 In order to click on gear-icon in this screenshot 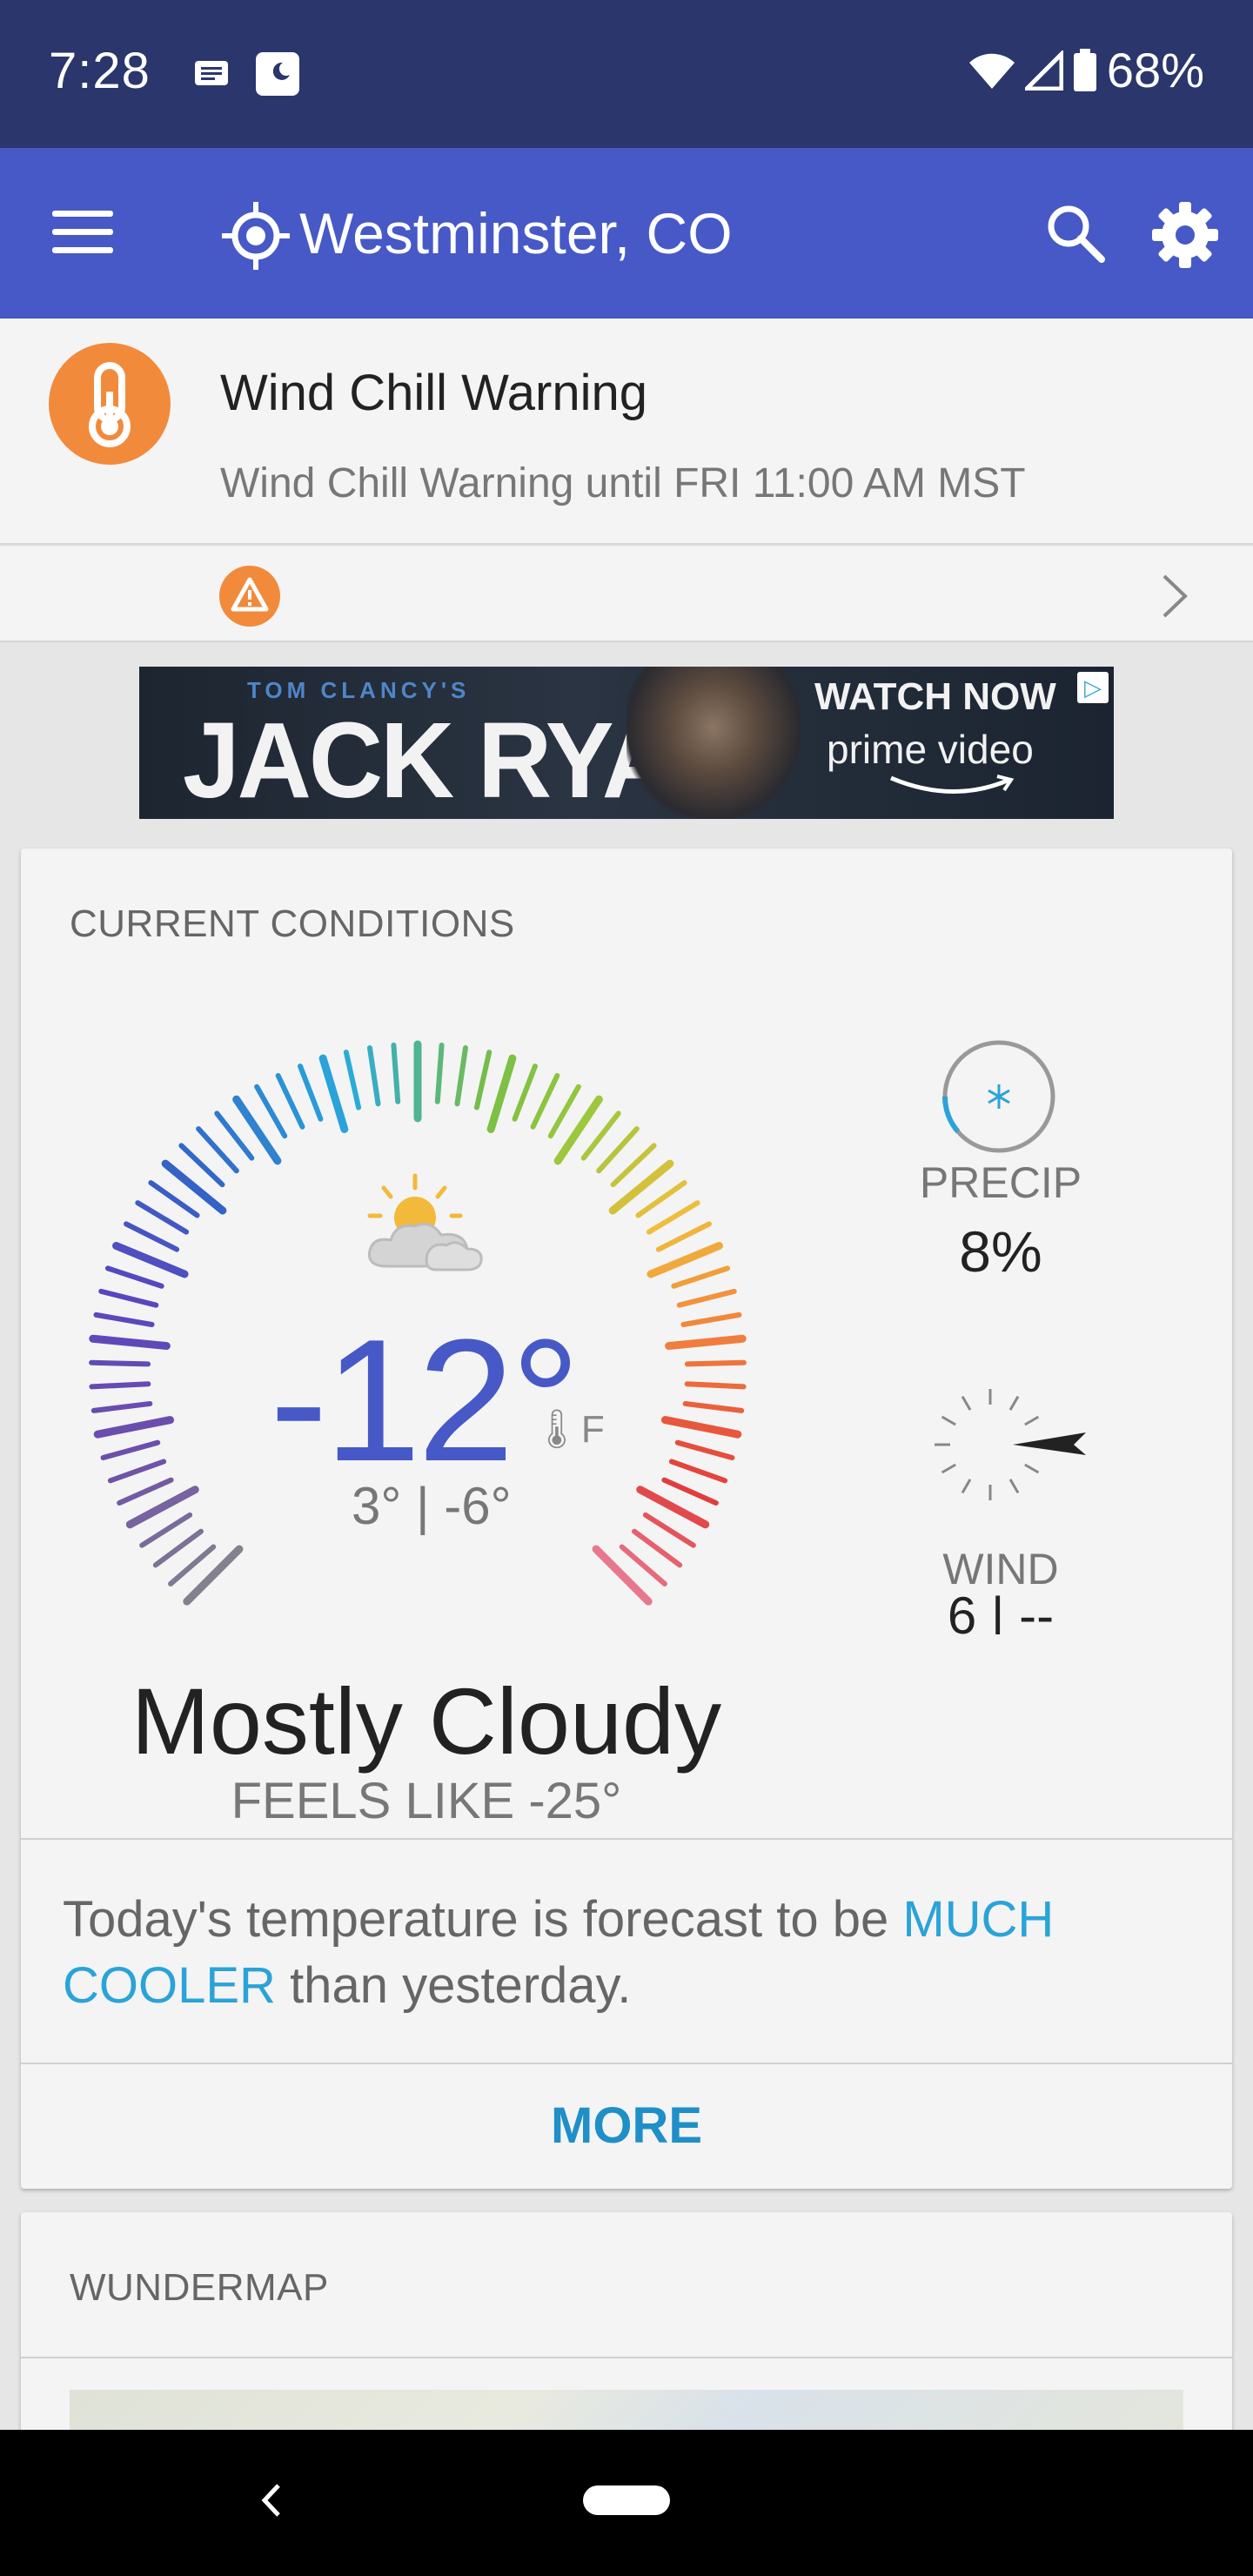, I will do `click(1185, 235)`.